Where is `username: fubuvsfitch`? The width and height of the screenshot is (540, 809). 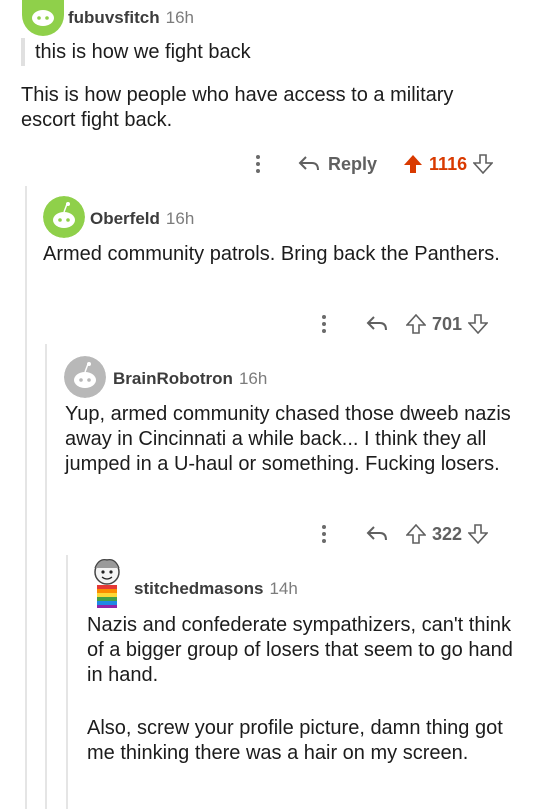
username: fubuvsfitch is located at coordinates (114, 17).